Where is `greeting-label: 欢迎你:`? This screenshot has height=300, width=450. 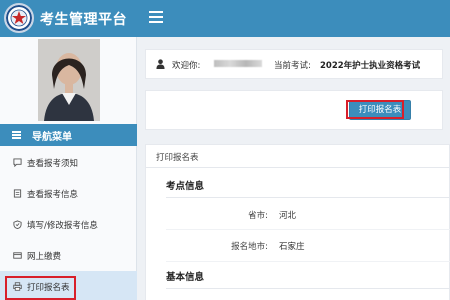
greeting-label: 欢迎你: is located at coordinates (186, 66).